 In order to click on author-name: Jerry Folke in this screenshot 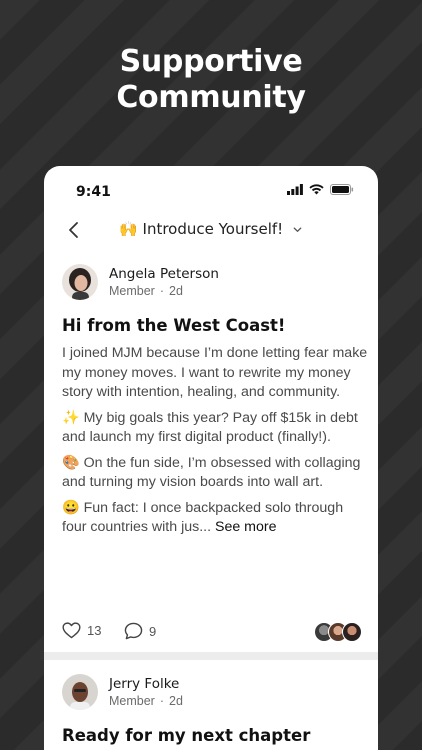, I will do `click(144, 684)`.